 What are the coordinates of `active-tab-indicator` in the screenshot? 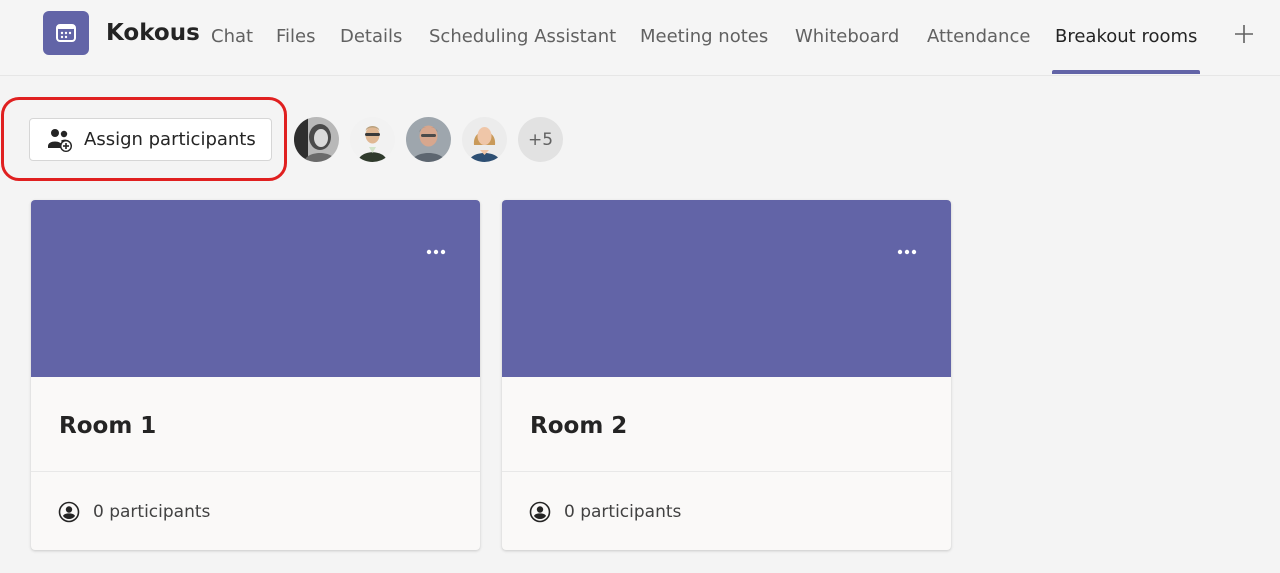 It's located at (1126, 72).